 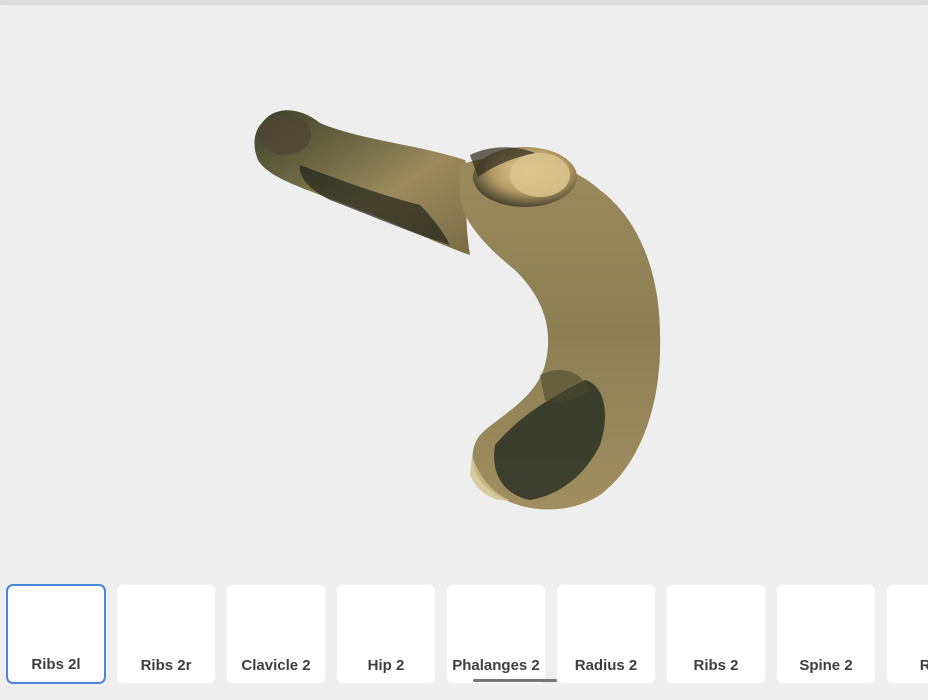 What do you see at coordinates (907, 634) in the screenshot?
I see `carousel-item-ribs: Ribs` at bounding box center [907, 634].